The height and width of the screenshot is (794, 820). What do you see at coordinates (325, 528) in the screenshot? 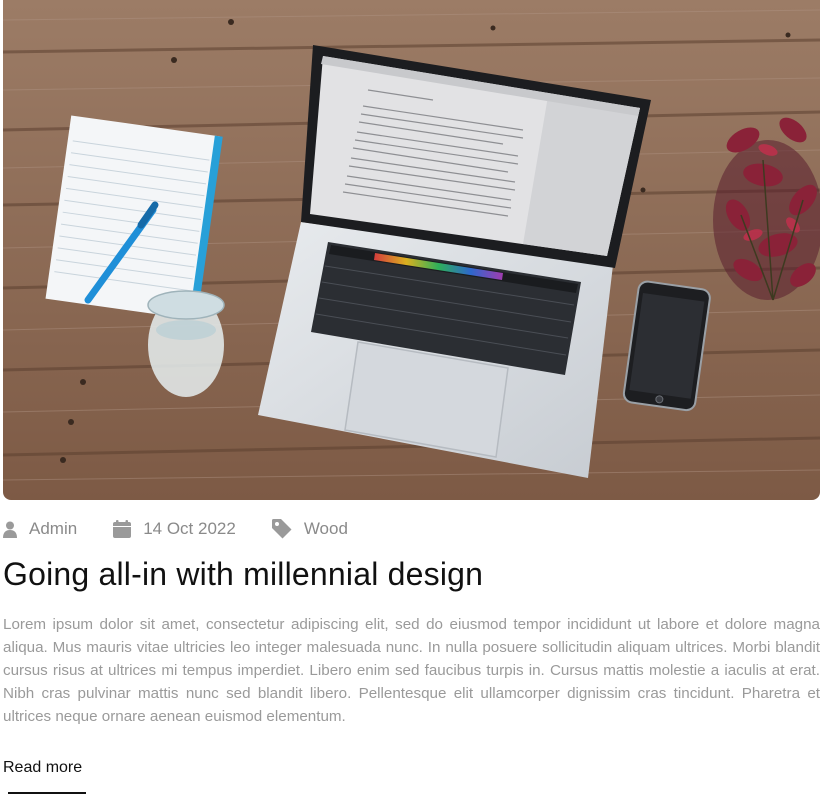
I see `post-category-name: Wood` at bounding box center [325, 528].